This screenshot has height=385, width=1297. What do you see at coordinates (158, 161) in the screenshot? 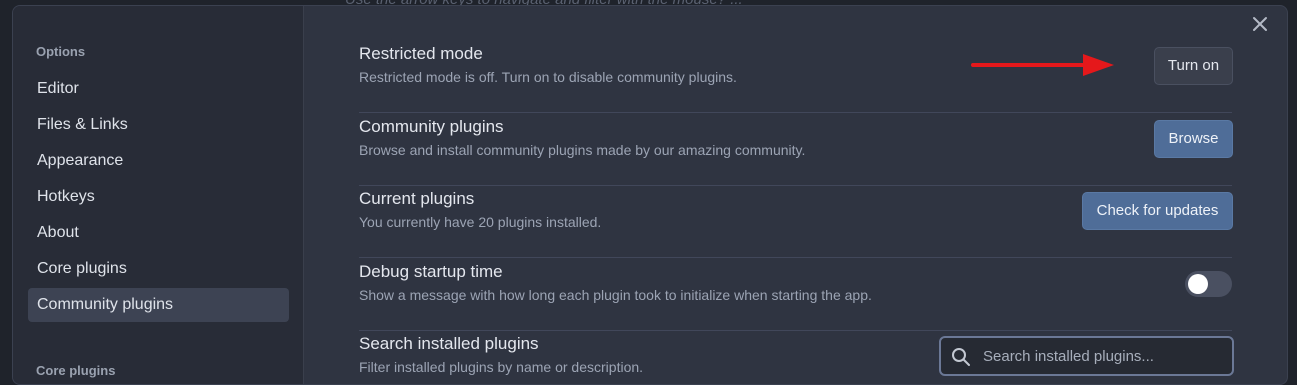
I see `sidebar-item-appearance: Appearance` at bounding box center [158, 161].